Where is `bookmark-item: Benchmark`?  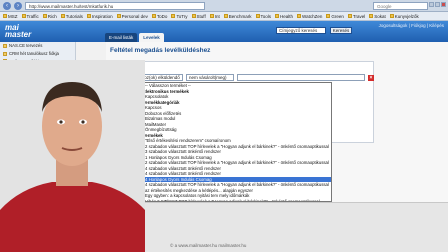
bookmark-item: Benchmark is located at coordinates (237, 16).